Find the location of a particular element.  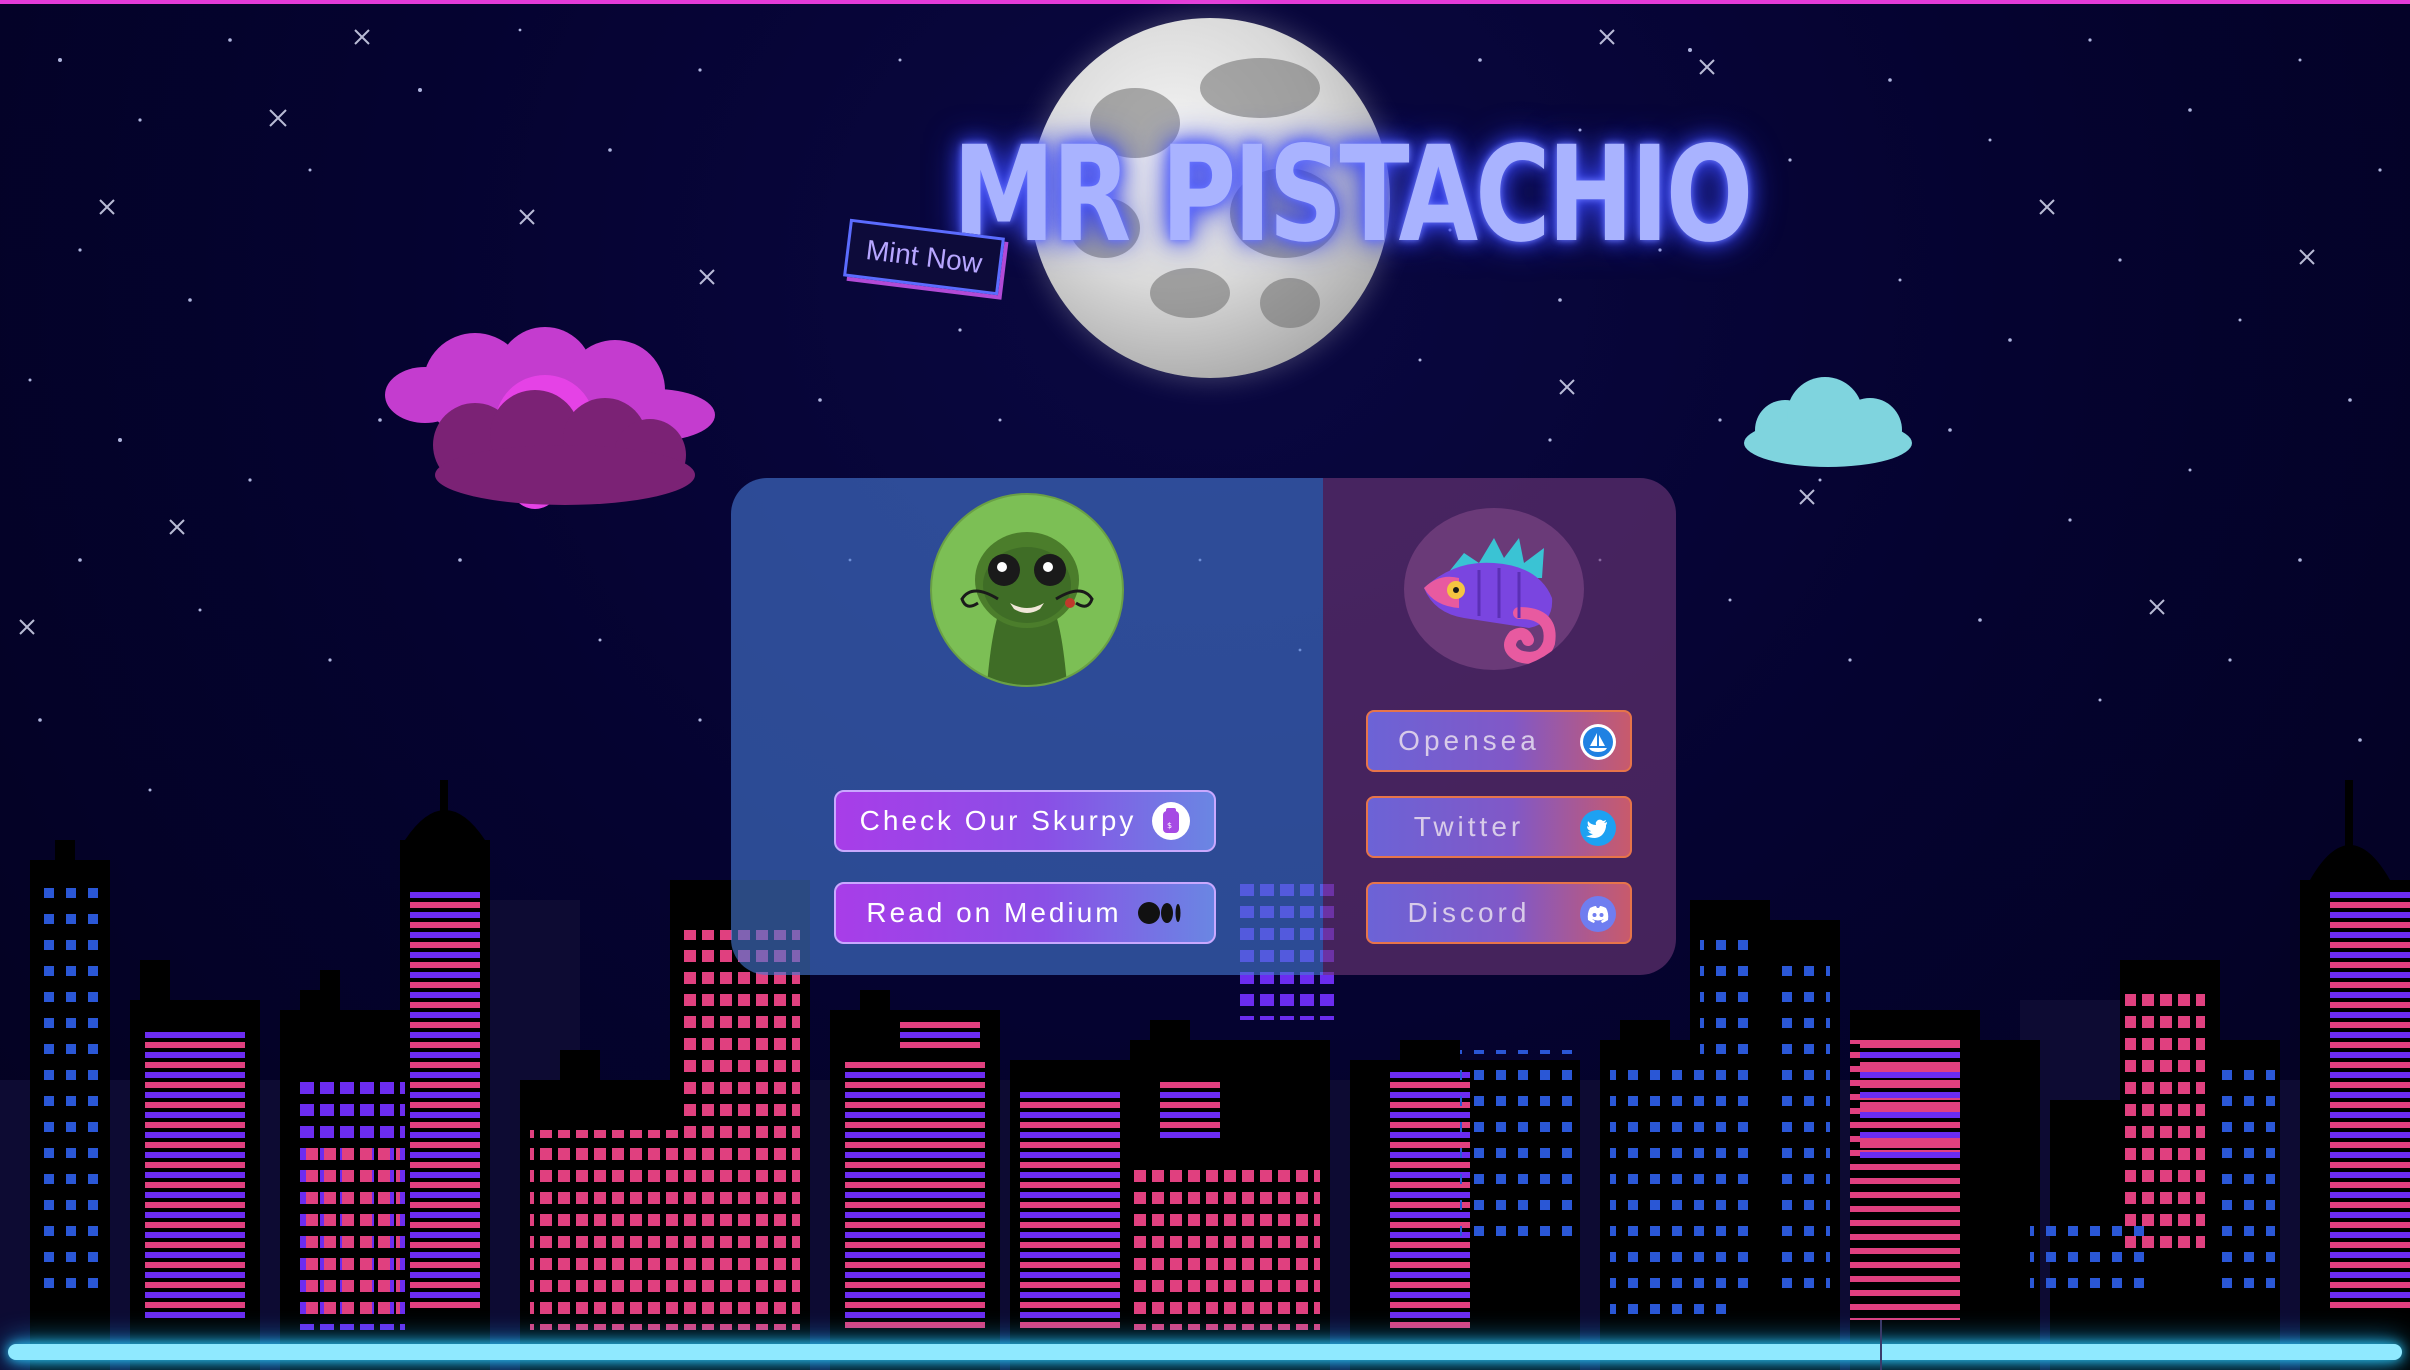

medium-button-label: Read on Medium is located at coordinates (994, 912).